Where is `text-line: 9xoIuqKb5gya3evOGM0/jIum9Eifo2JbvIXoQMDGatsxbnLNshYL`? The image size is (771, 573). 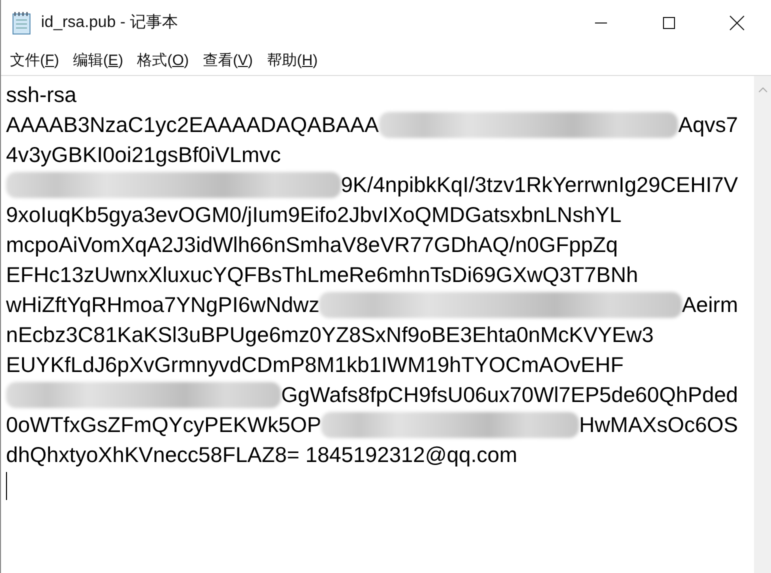
text-line: 9xoIuqKb5gya3evOGM0/jIum9Eifo2JbvIXoQMDGatsxbnLNshYL is located at coordinates (314, 215).